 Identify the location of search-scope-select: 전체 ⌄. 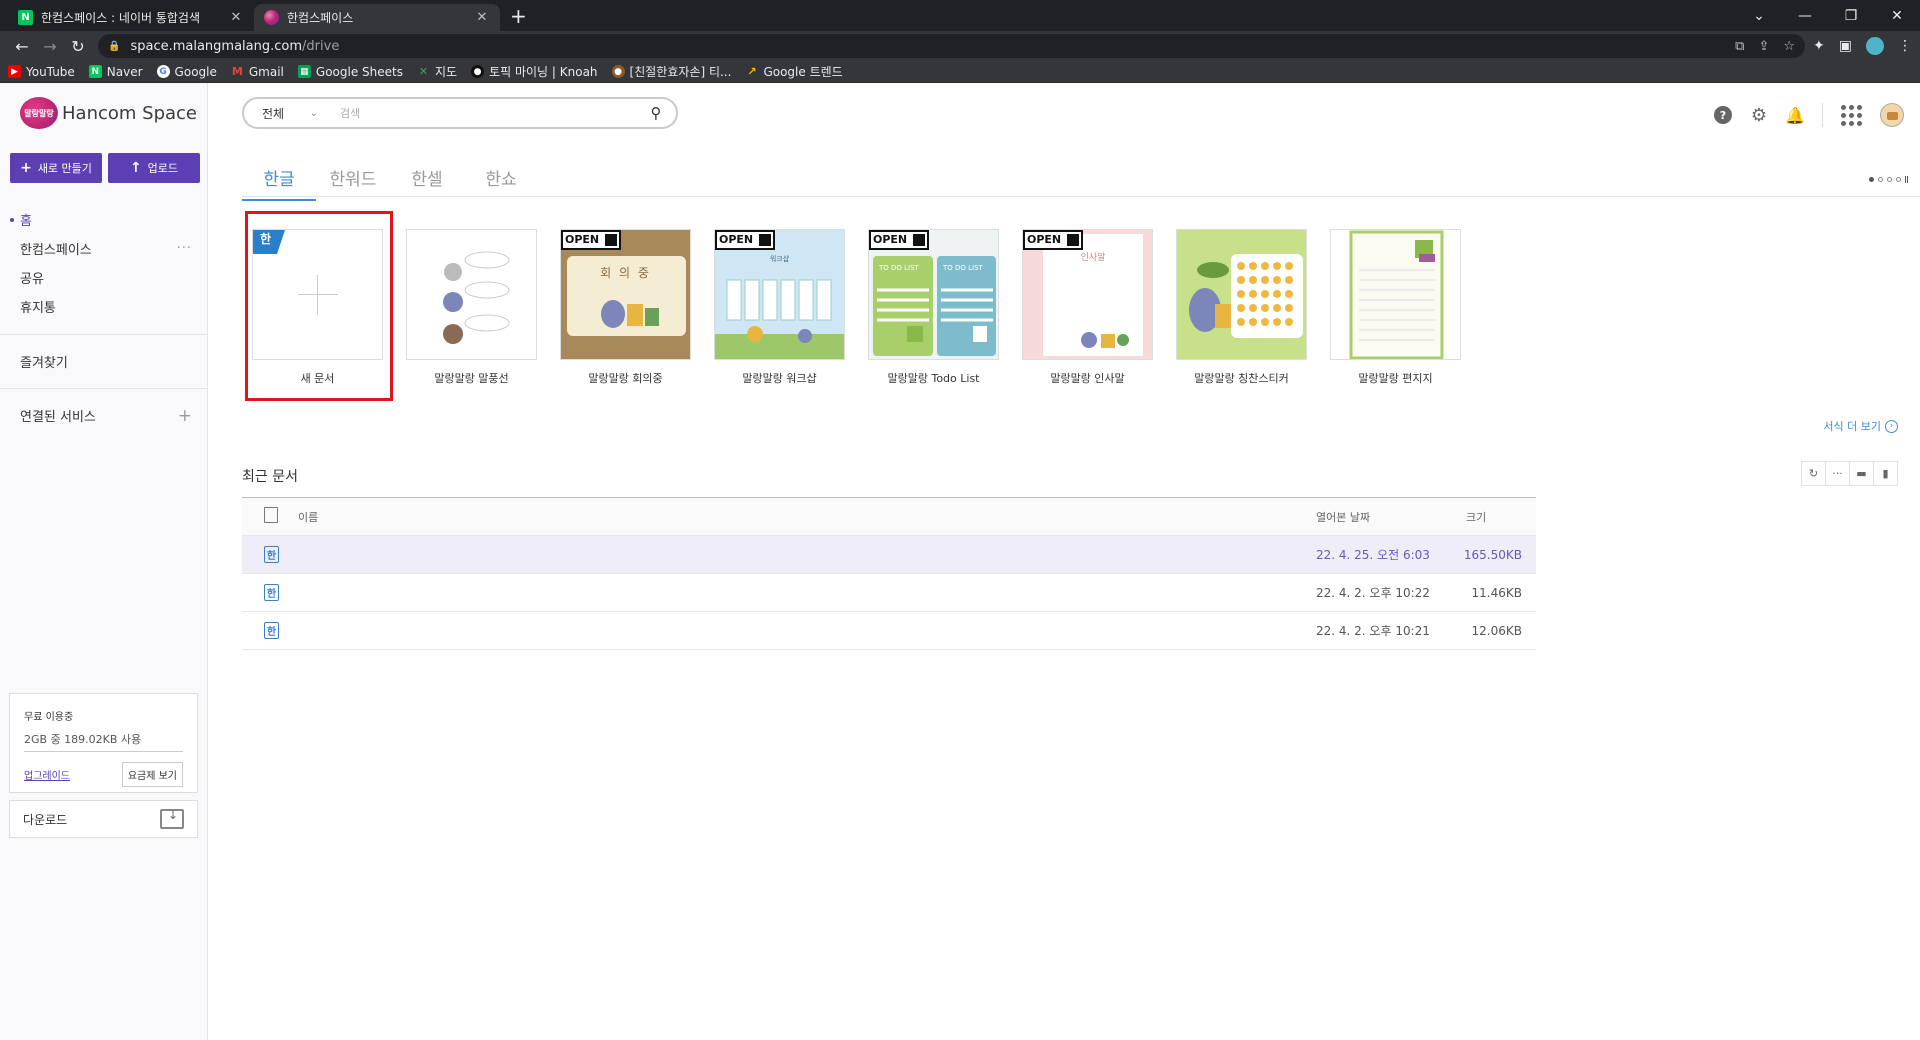
(285, 113).